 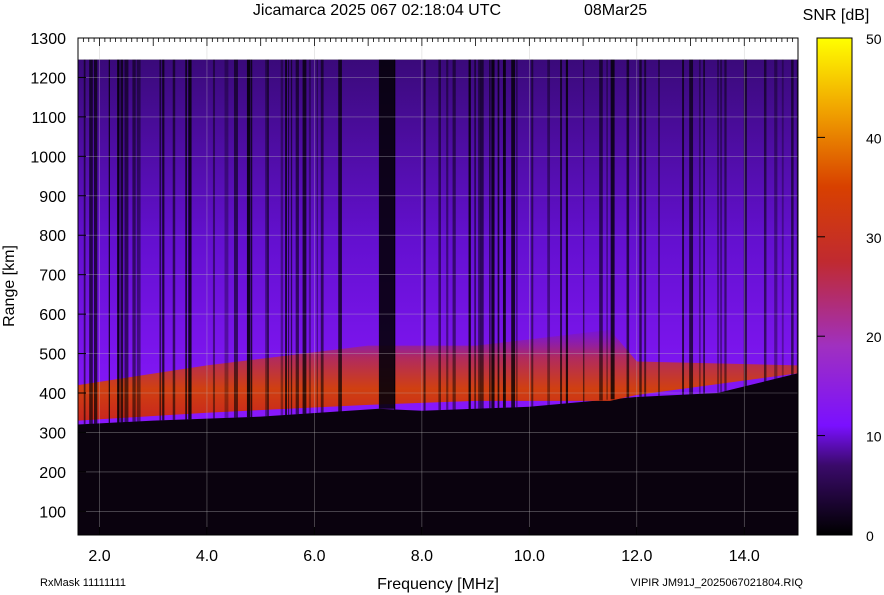 I want to click on x-tick-label: 10.0, so click(x=529, y=556).